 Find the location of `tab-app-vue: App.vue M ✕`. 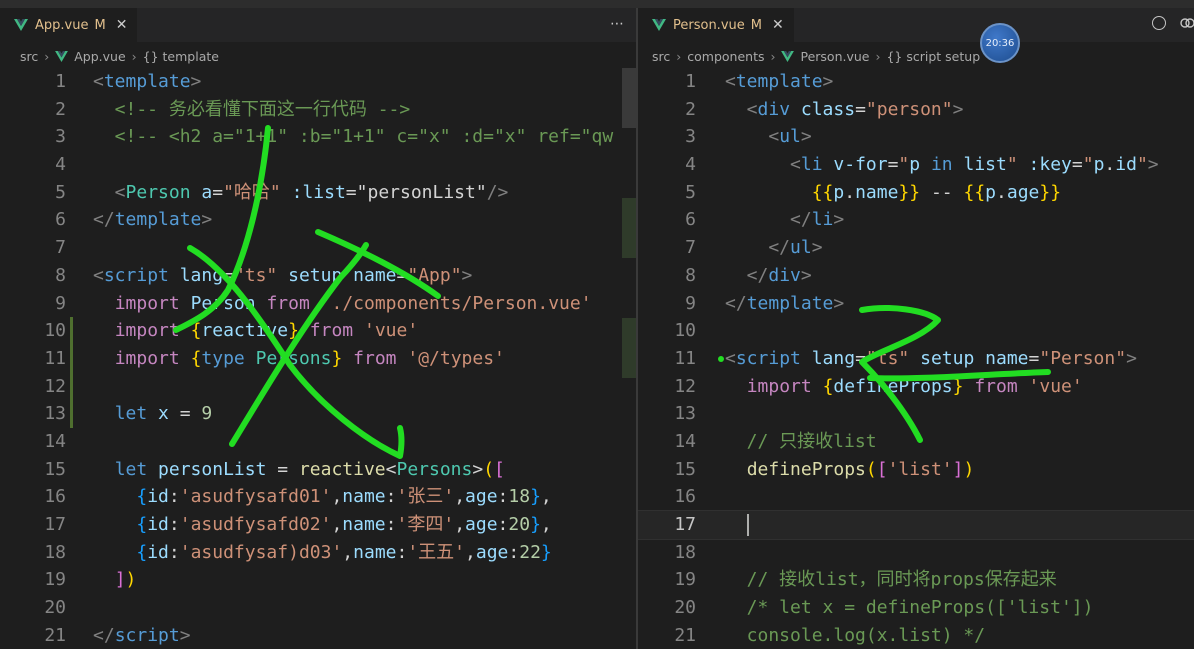

tab-app-vue: App.vue M ✕ is located at coordinates (69, 25).